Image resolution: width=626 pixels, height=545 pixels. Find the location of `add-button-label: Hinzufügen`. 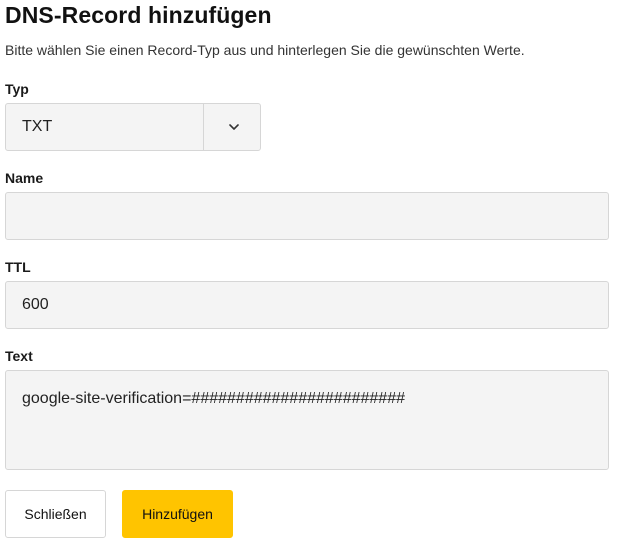

add-button-label: Hinzufügen is located at coordinates (177, 514).